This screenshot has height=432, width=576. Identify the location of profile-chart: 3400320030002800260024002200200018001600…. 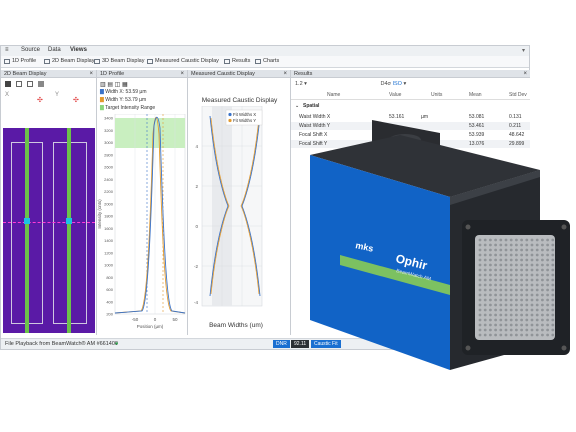
(142, 224).